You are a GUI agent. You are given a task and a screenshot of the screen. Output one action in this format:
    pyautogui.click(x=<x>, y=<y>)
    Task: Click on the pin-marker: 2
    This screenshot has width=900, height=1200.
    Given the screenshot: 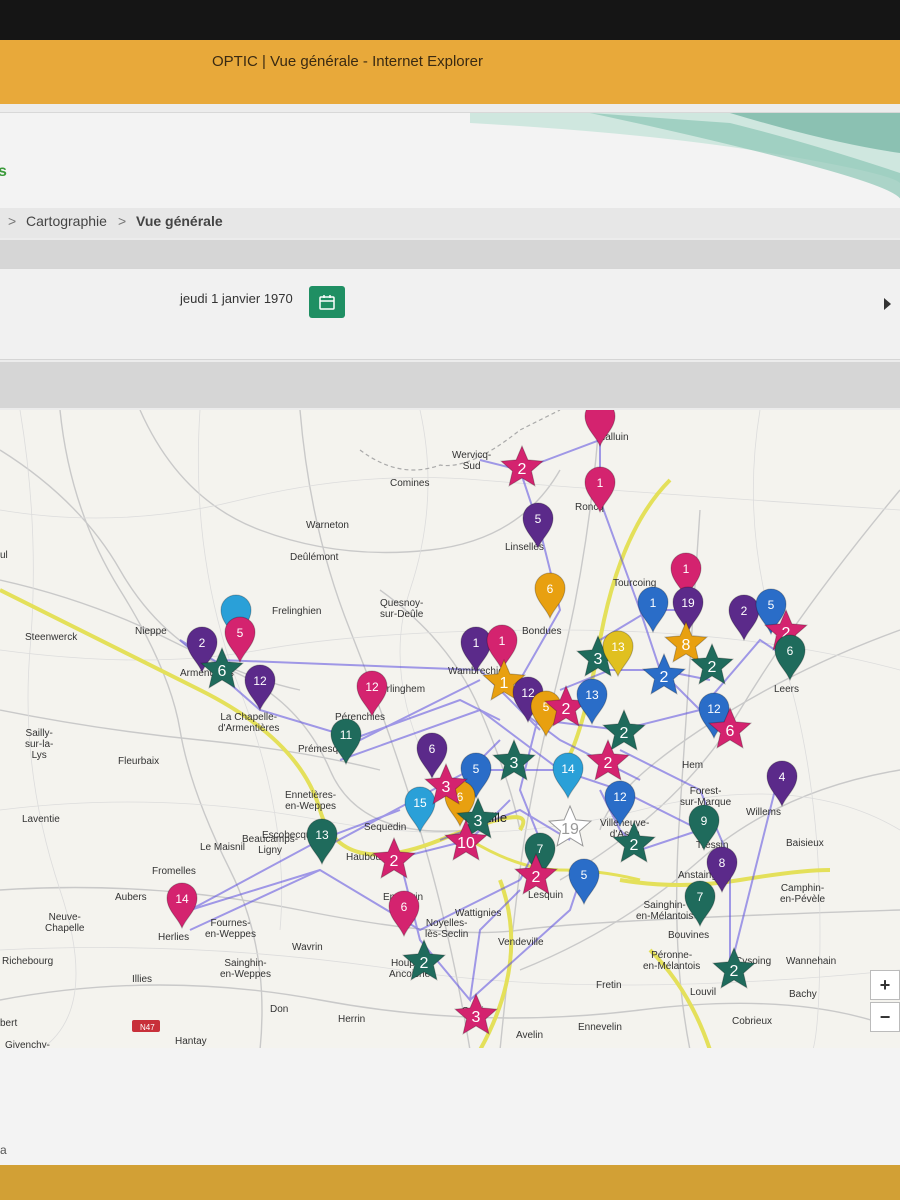 What is the action you would take?
    pyautogui.click(x=744, y=618)
    